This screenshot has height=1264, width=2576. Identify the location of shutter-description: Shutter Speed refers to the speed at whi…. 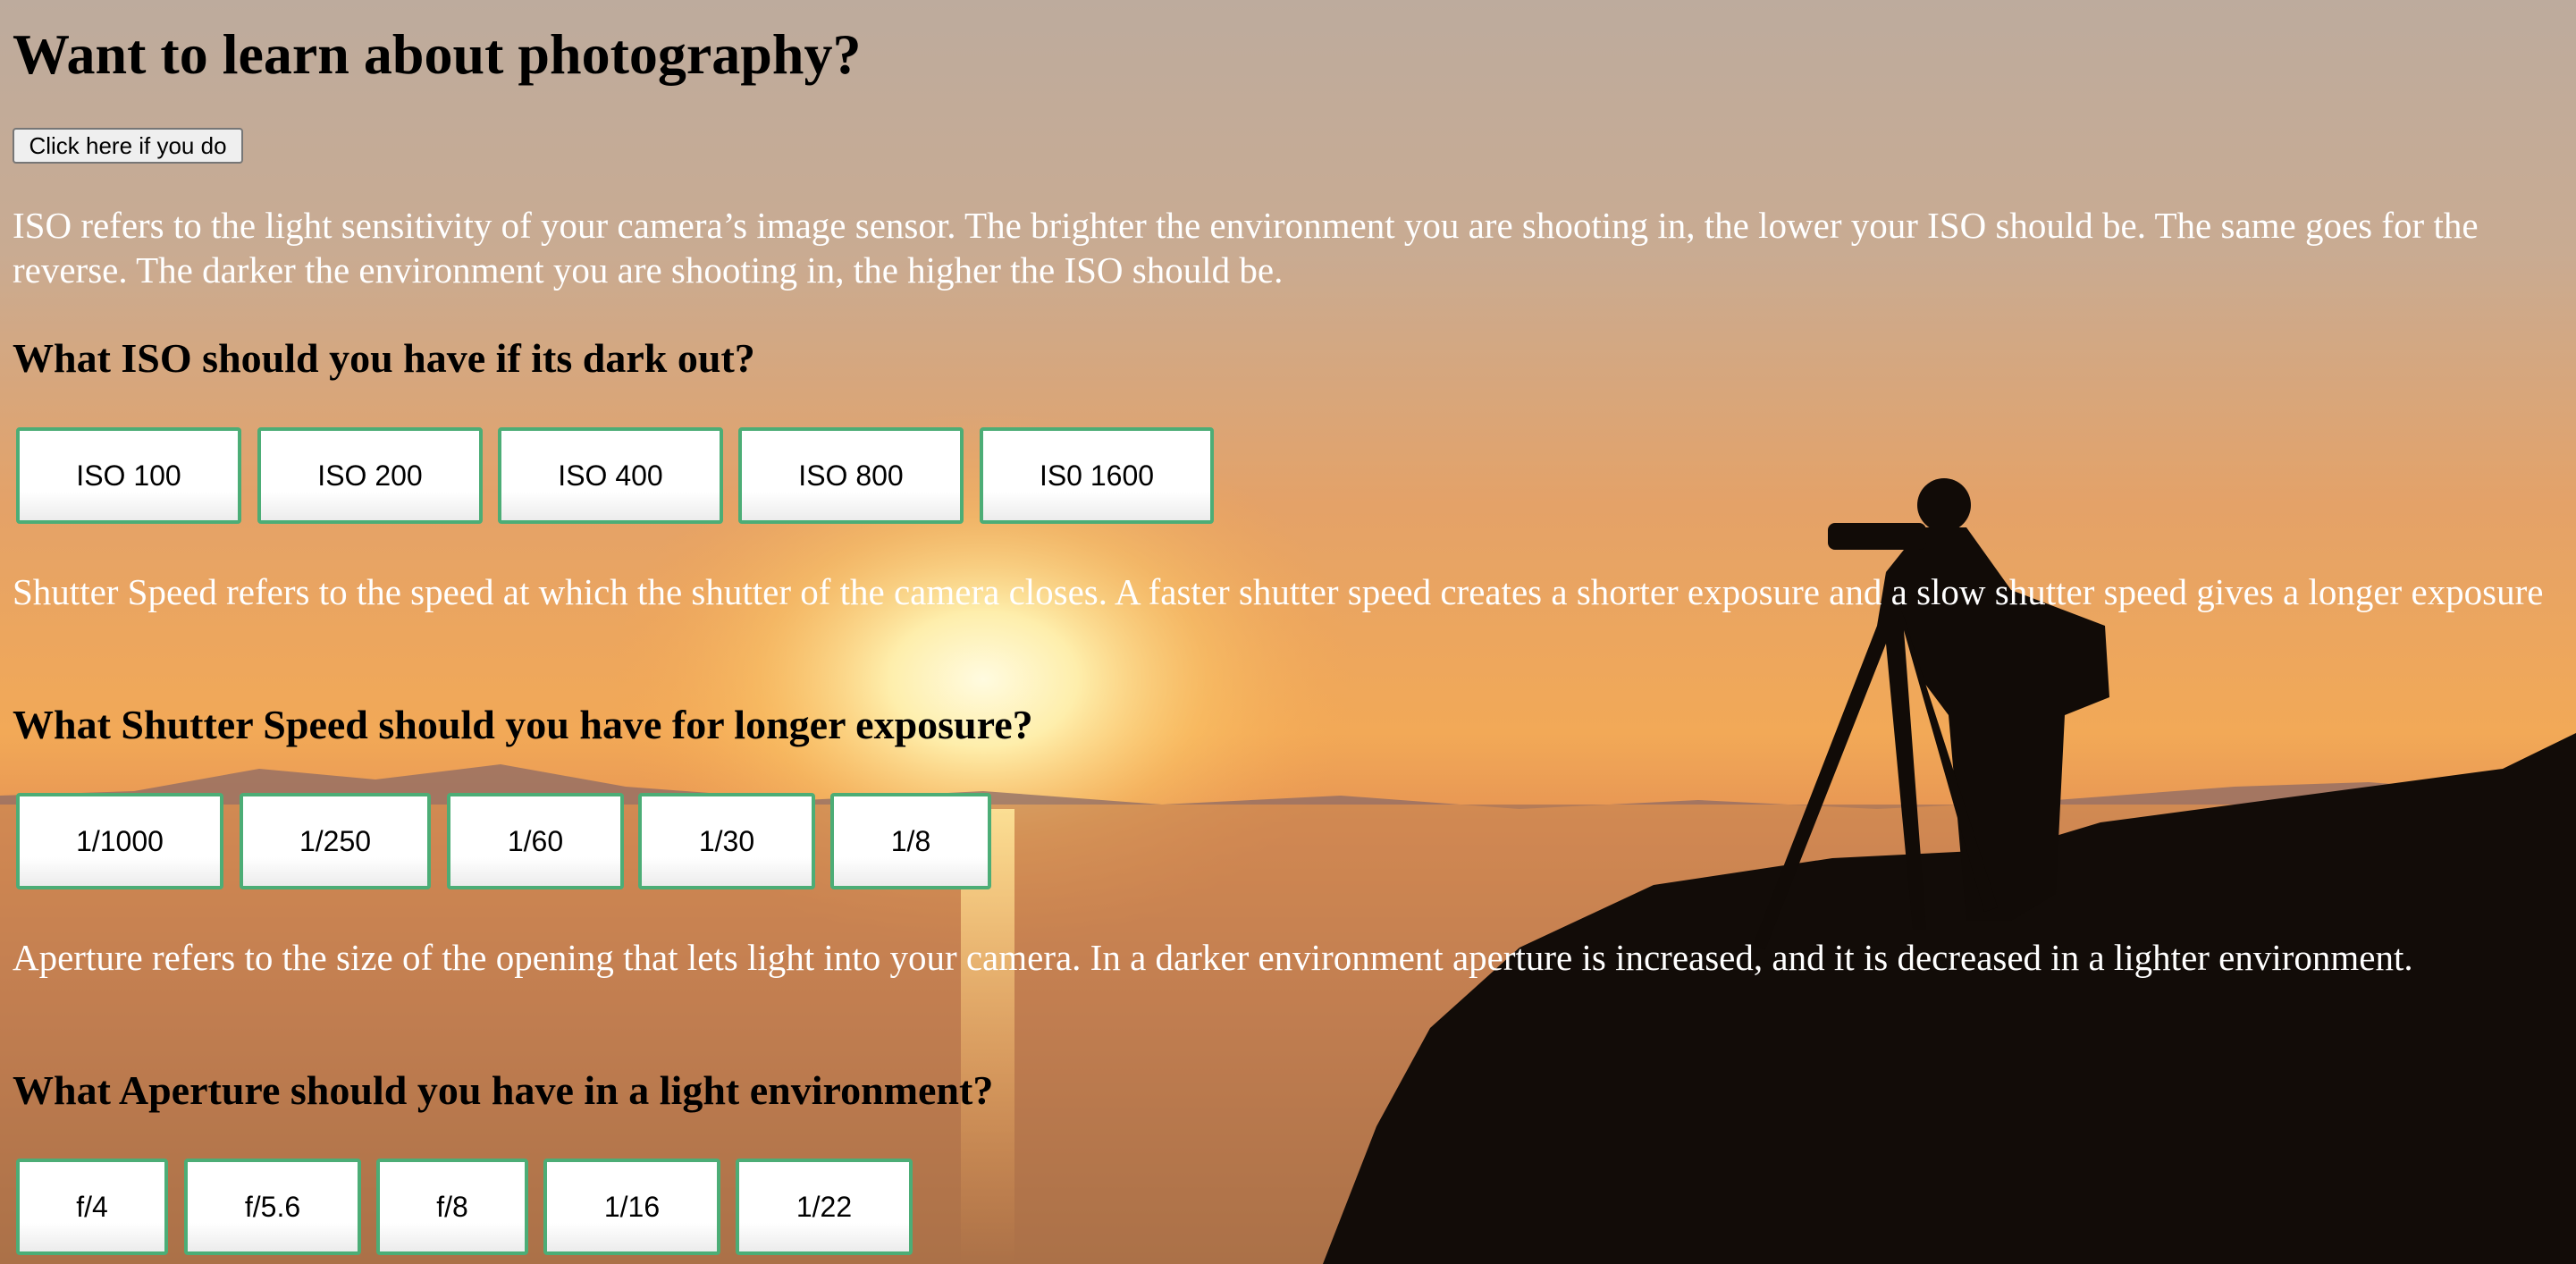
(1279, 591).